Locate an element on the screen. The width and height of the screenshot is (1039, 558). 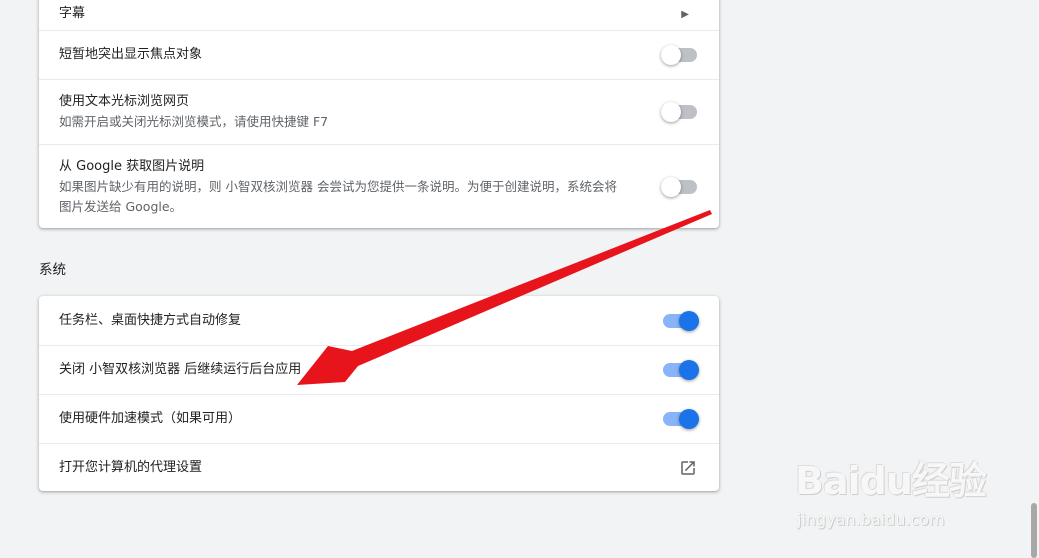
scrollbar-thumb is located at coordinates (1034, 530).